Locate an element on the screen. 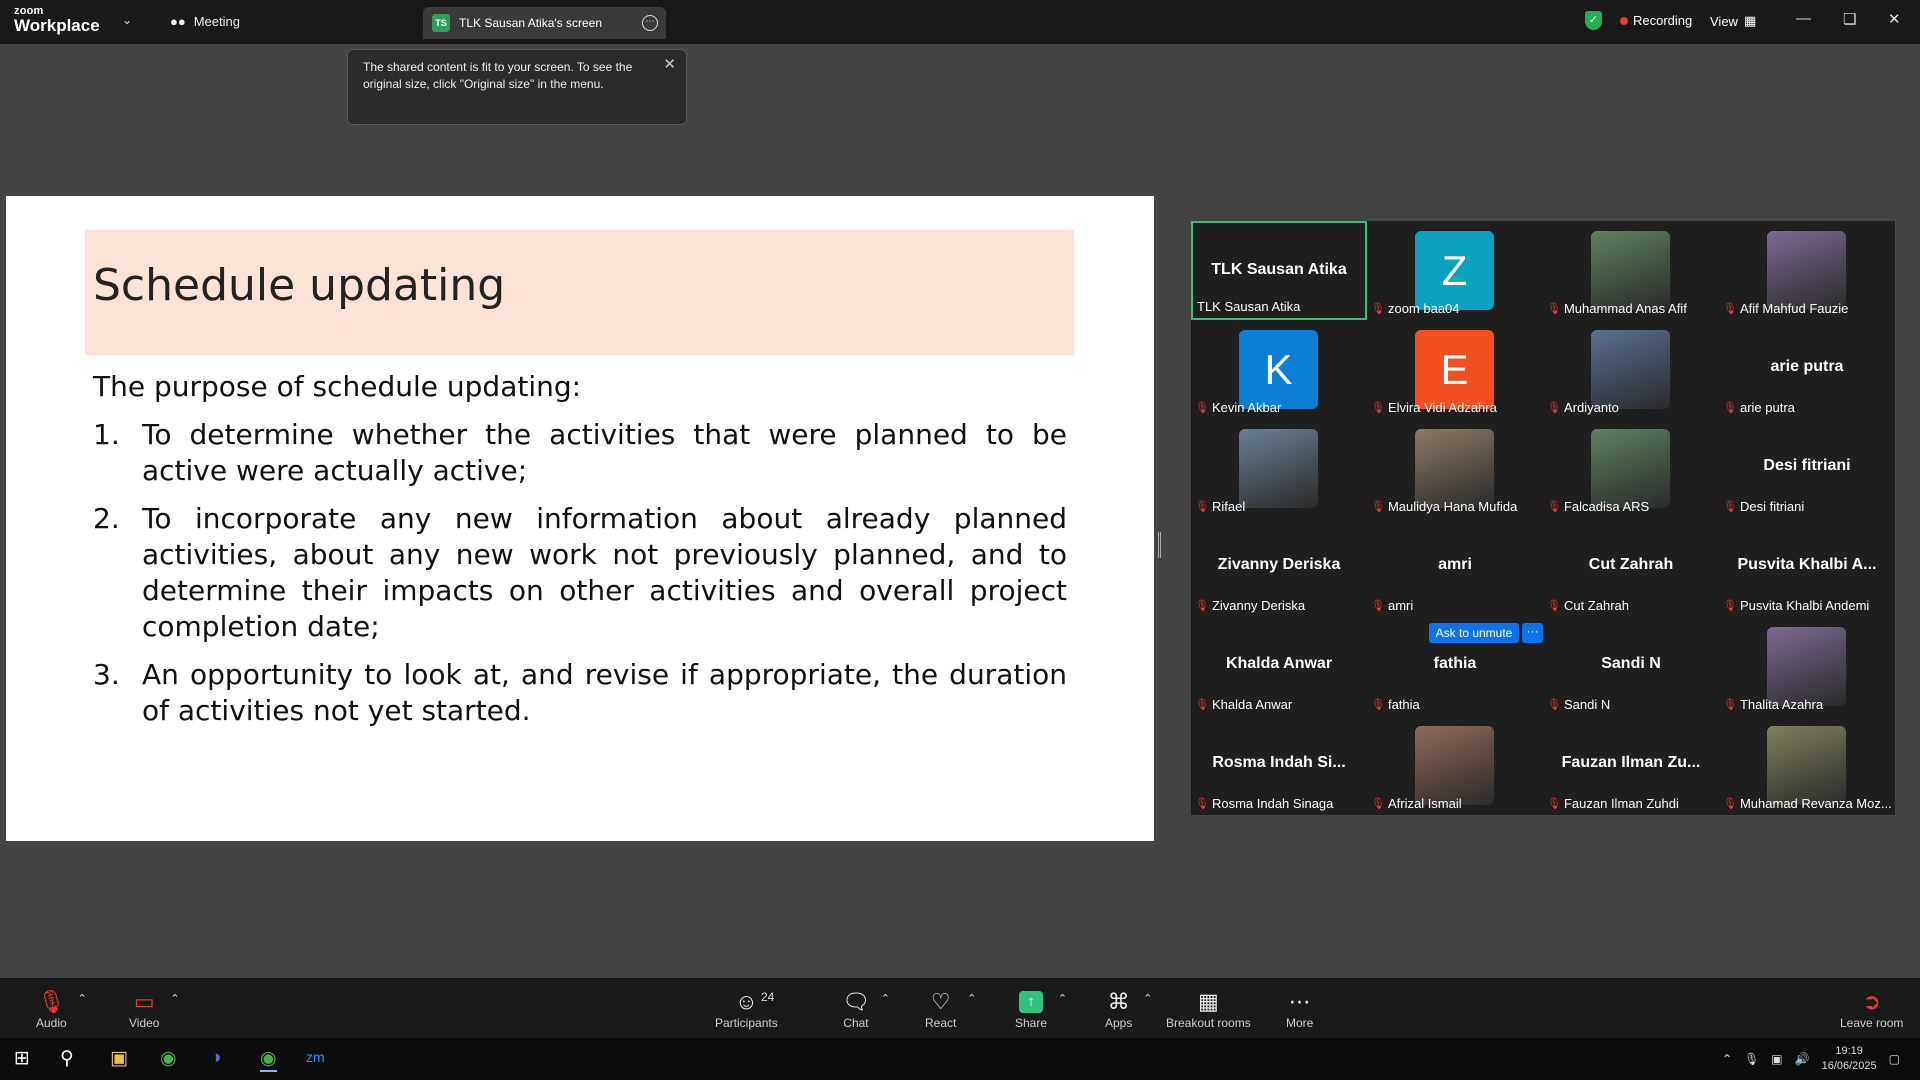  chevron-up-icon: ⌃ is located at coordinates (1727, 1059).